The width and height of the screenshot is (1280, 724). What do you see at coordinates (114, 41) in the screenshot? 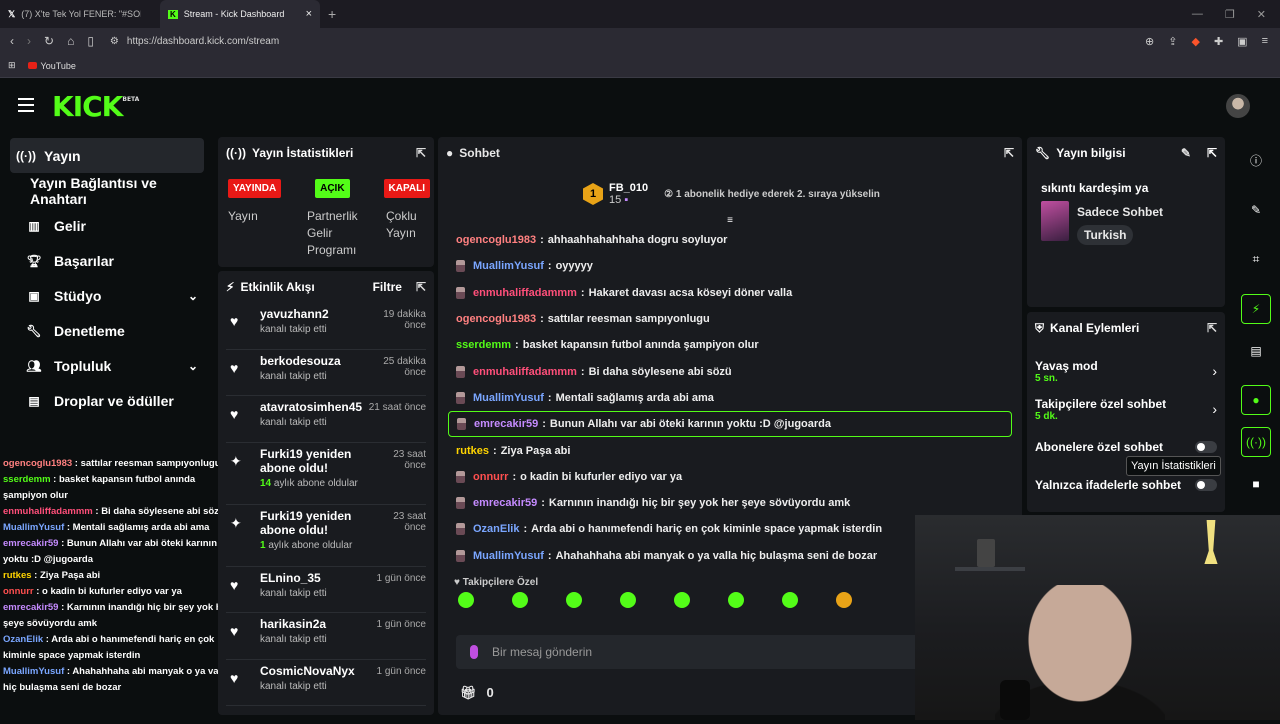
I see `site-settings-icon: ⚙` at bounding box center [114, 41].